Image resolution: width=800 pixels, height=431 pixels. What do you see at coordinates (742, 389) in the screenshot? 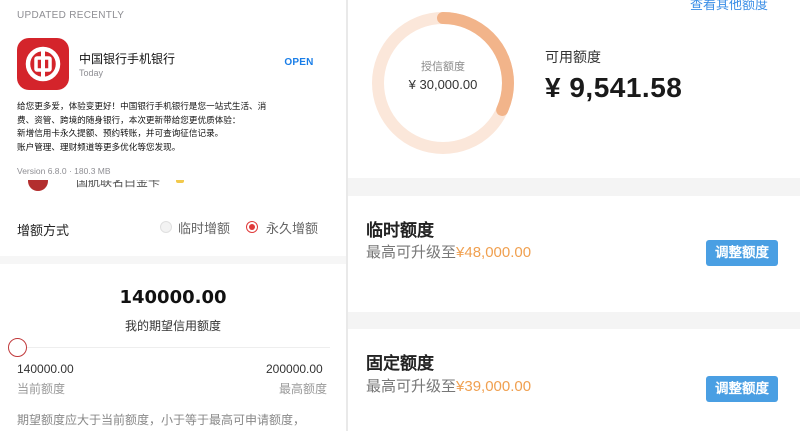
I see `adjust-fixed-button: 调整额度` at bounding box center [742, 389].